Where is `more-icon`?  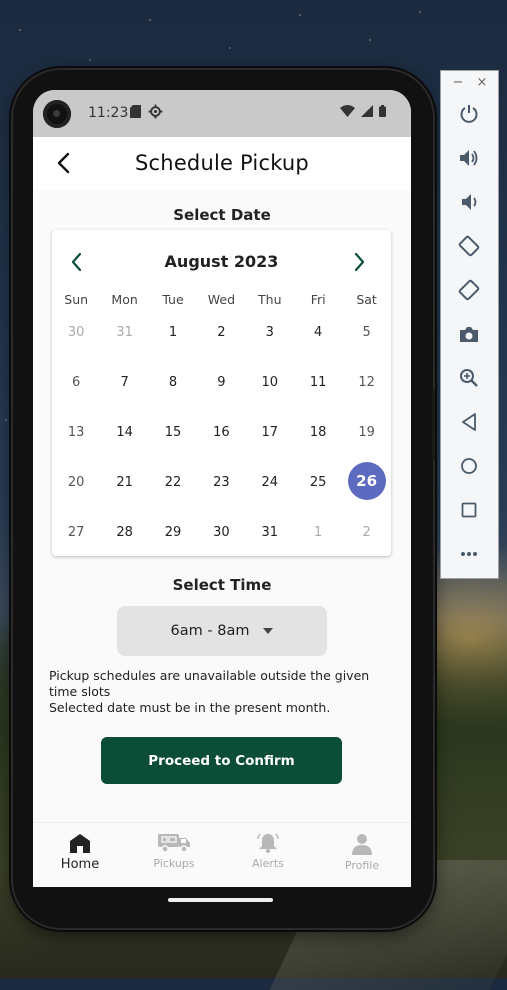
more-icon is located at coordinates (469, 554).